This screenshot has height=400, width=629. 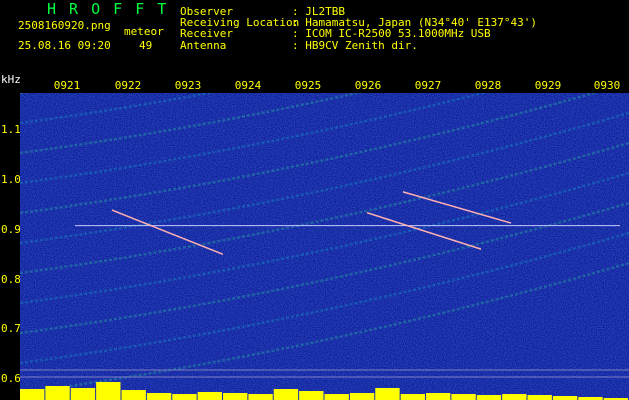 What do you see at coordinates (11, 328) in the screenshot?
I see `y-tick: 0.7` at bounding box center [11, 328].